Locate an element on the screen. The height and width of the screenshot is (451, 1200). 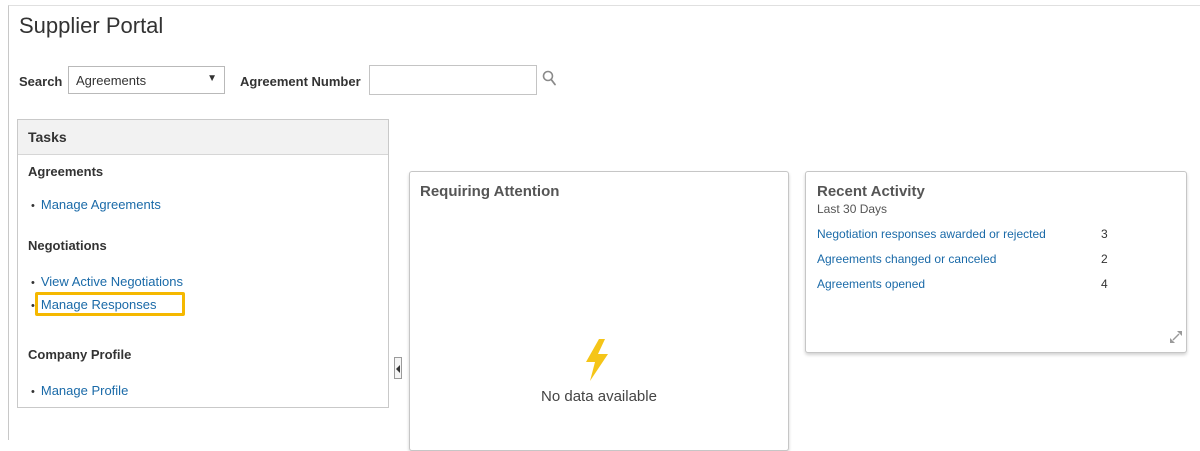
tasks-title: Tasks is located at coordinates (47, 137).